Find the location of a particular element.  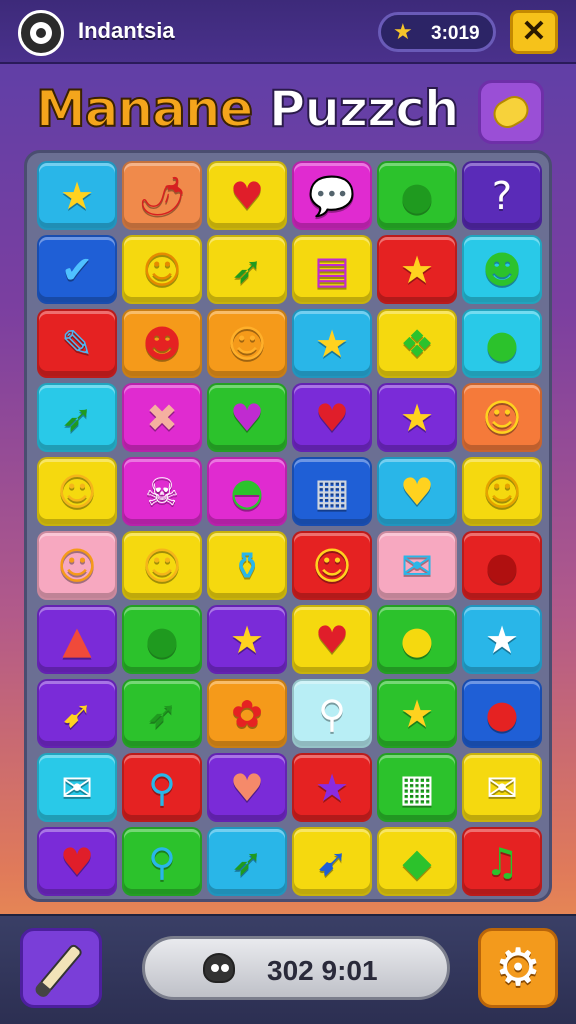

tile: ◆ is located at coordinates (417, 861).